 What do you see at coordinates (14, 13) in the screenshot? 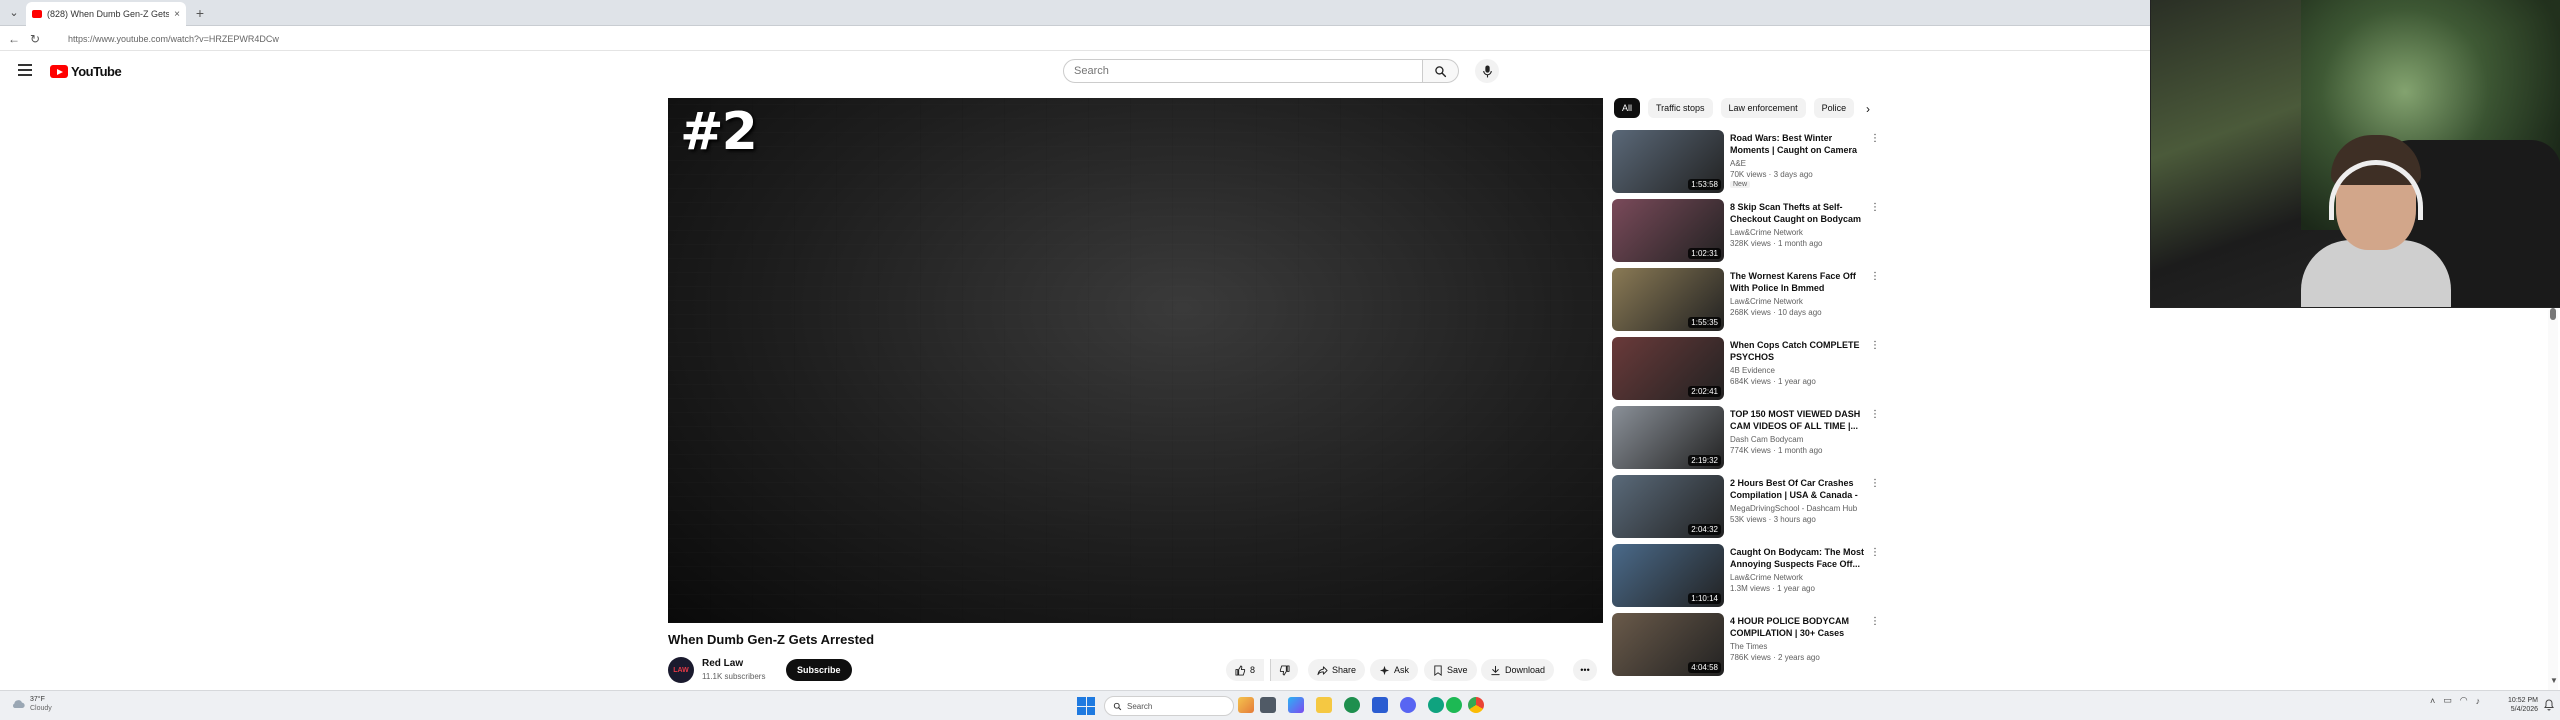
I see `tab-menu-chevron-icon: ⌄` at bounding box center [14, 13].